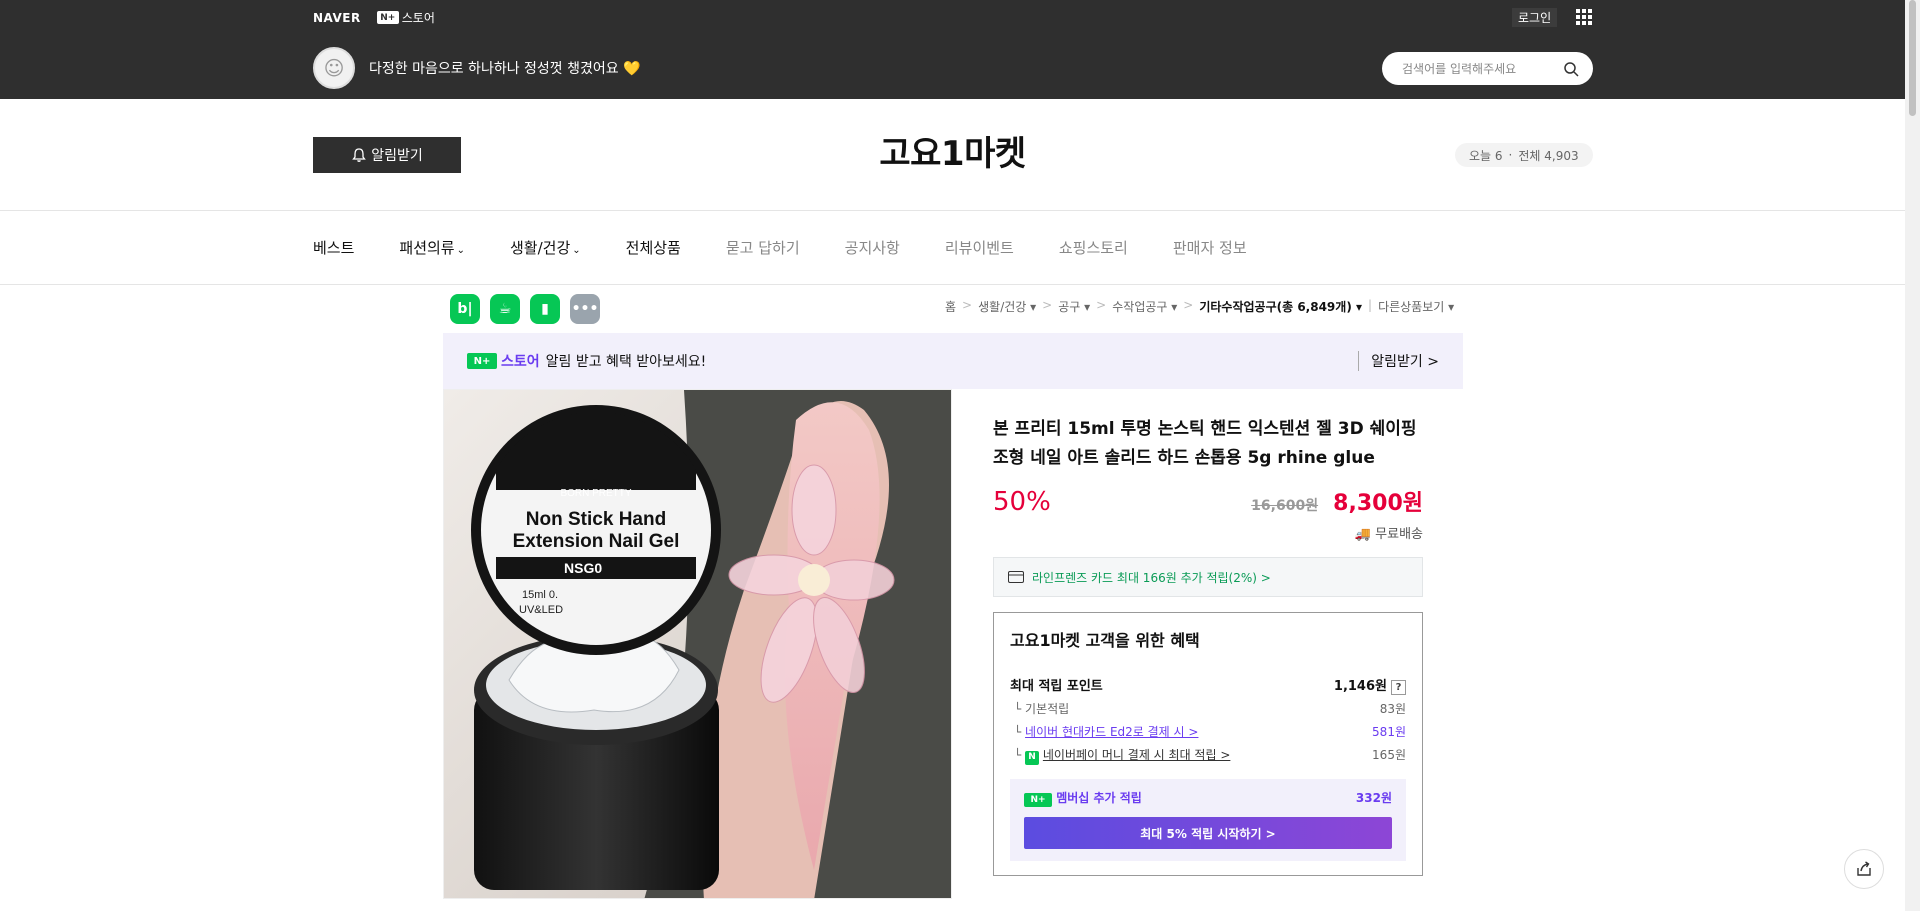 This screenshot has height=911, width=1920. What do you see at coordinates (1210, 732) in the screenshot?
I see `hyundai-card-row: └ 네이버 현대카드 Ed2로 결제 시 > 581원` at bounding box center [1210, 732].